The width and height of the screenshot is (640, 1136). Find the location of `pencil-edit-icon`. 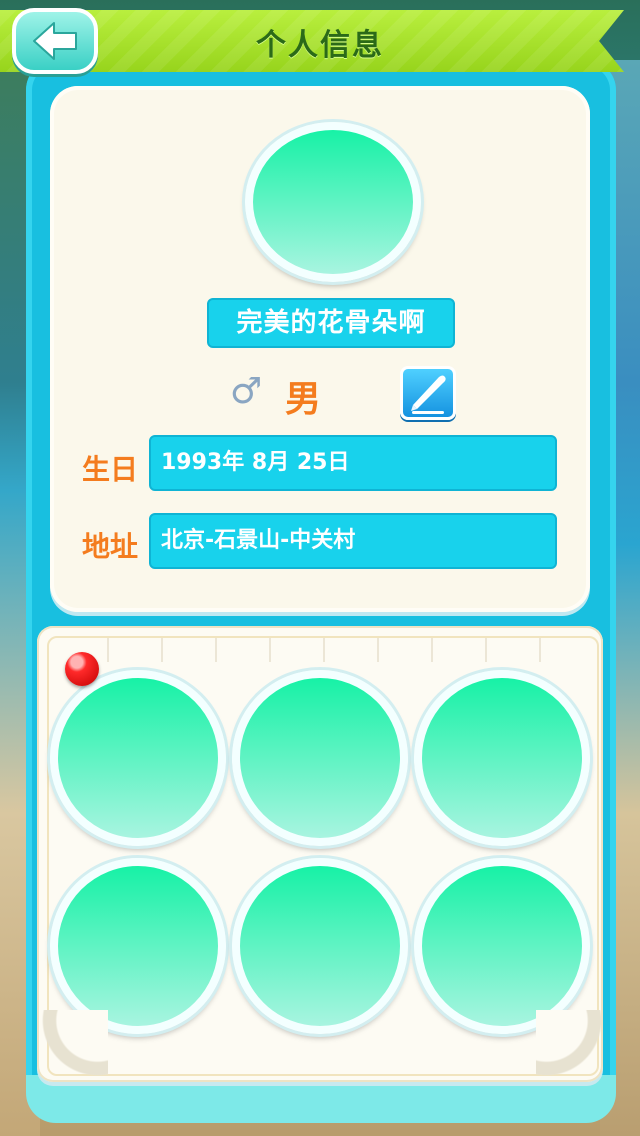

pencil-edit-icon is located at coordinates (428, 394).